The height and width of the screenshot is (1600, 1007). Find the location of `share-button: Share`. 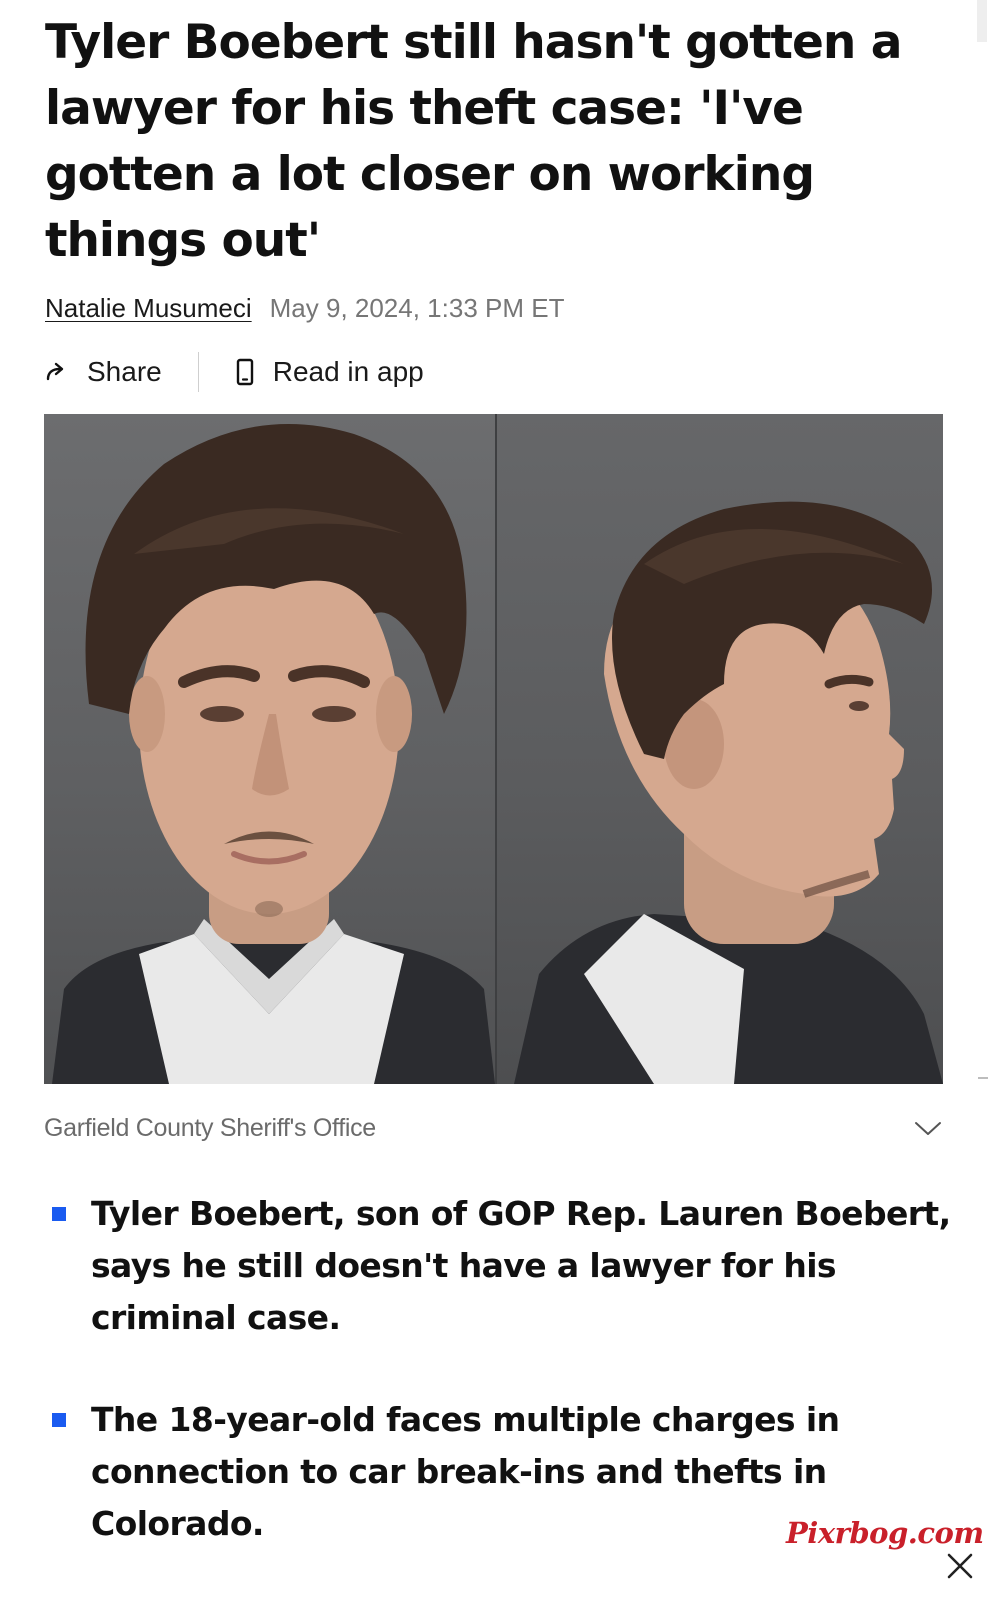

share-button: Share is located at coordinates (103, 372).